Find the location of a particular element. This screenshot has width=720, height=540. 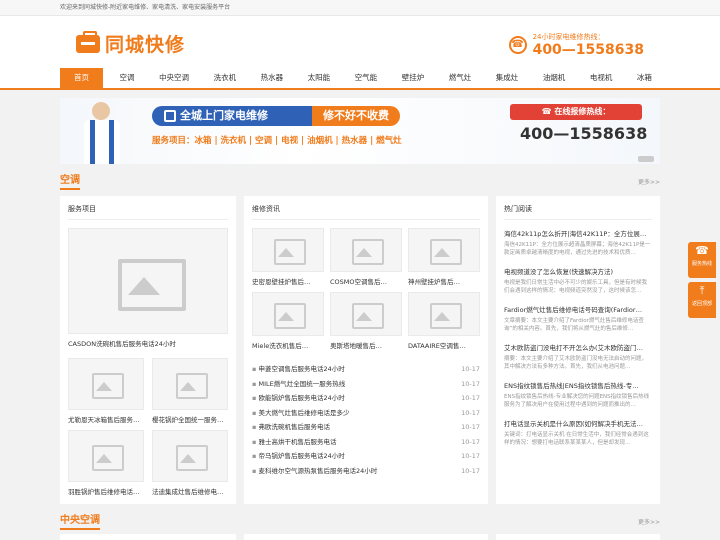

nav-item-washer: 洗衣机 is located at coordinates (225, 78).